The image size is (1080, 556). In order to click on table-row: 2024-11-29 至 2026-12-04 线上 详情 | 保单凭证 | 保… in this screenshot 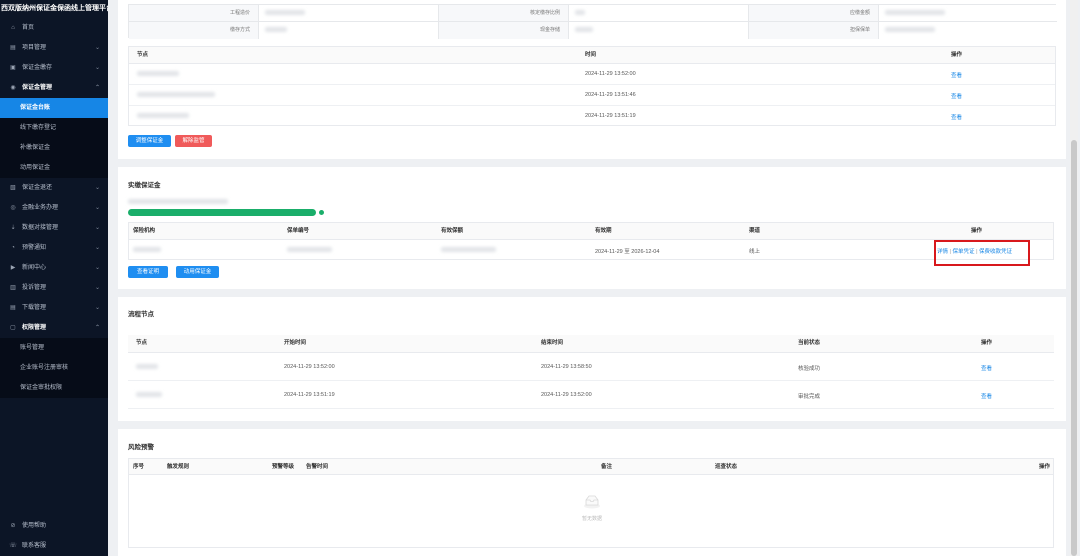, I will do `click(591, 250)`.